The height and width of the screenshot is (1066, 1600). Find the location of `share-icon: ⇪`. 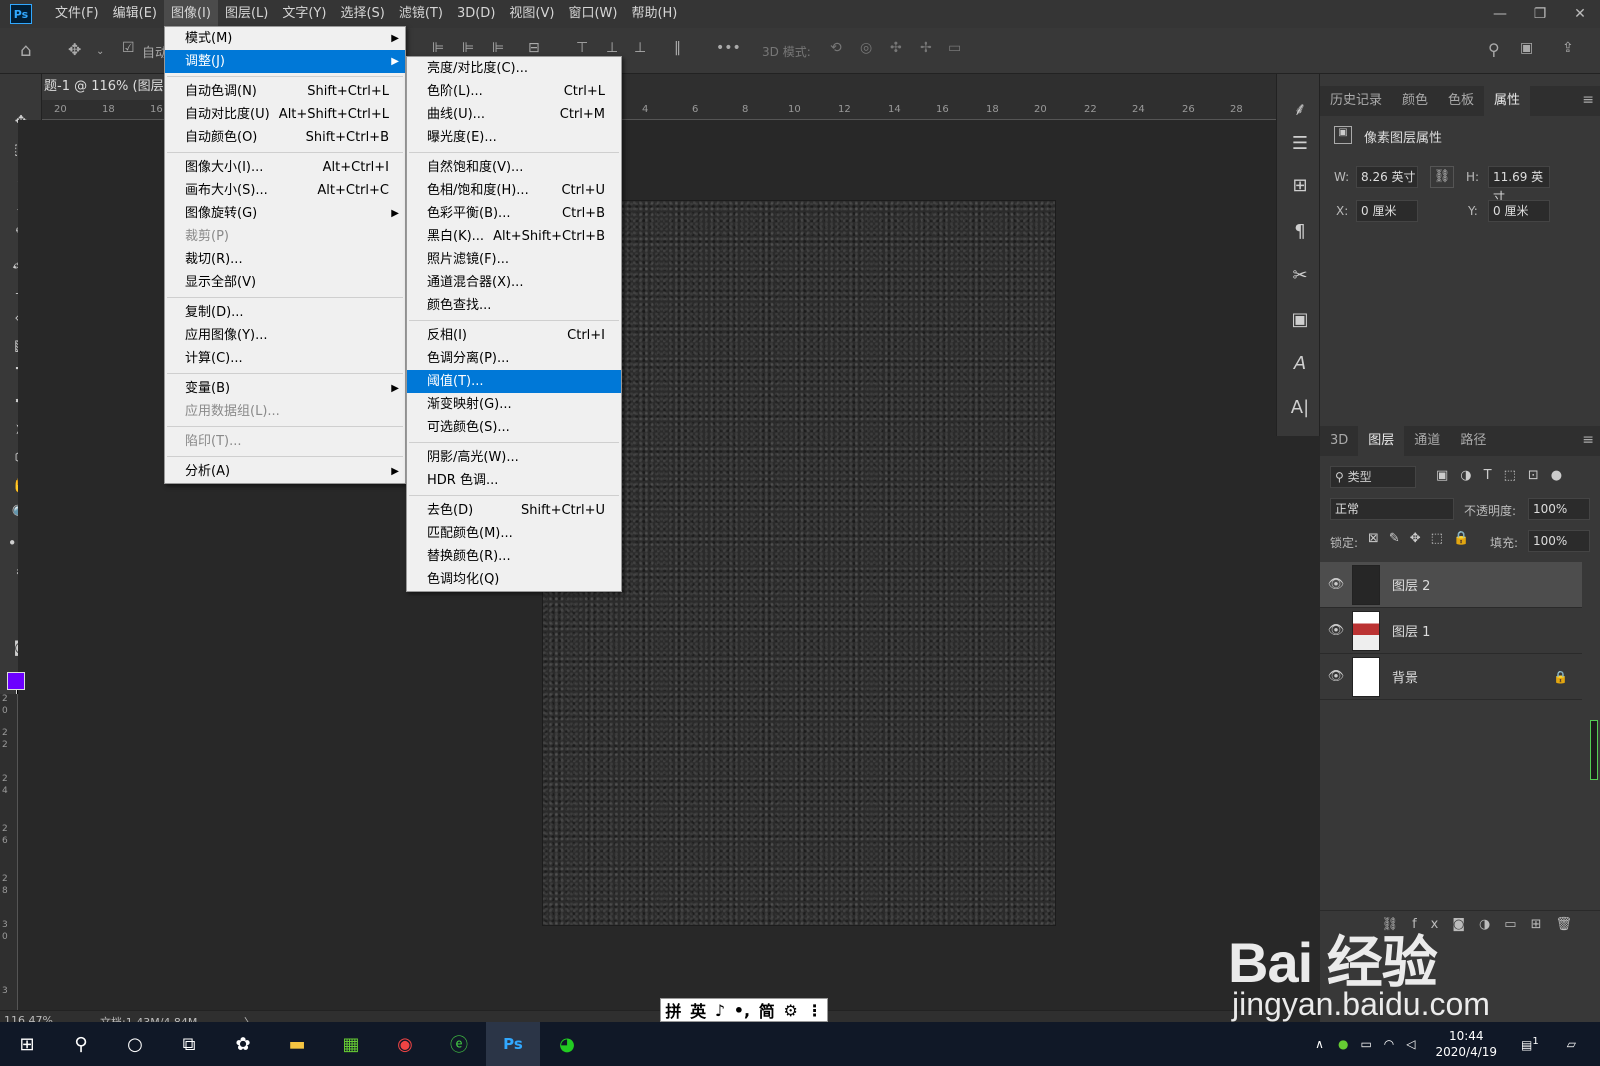

share-icon: ⇪ is located at coordinates (1568, 48).